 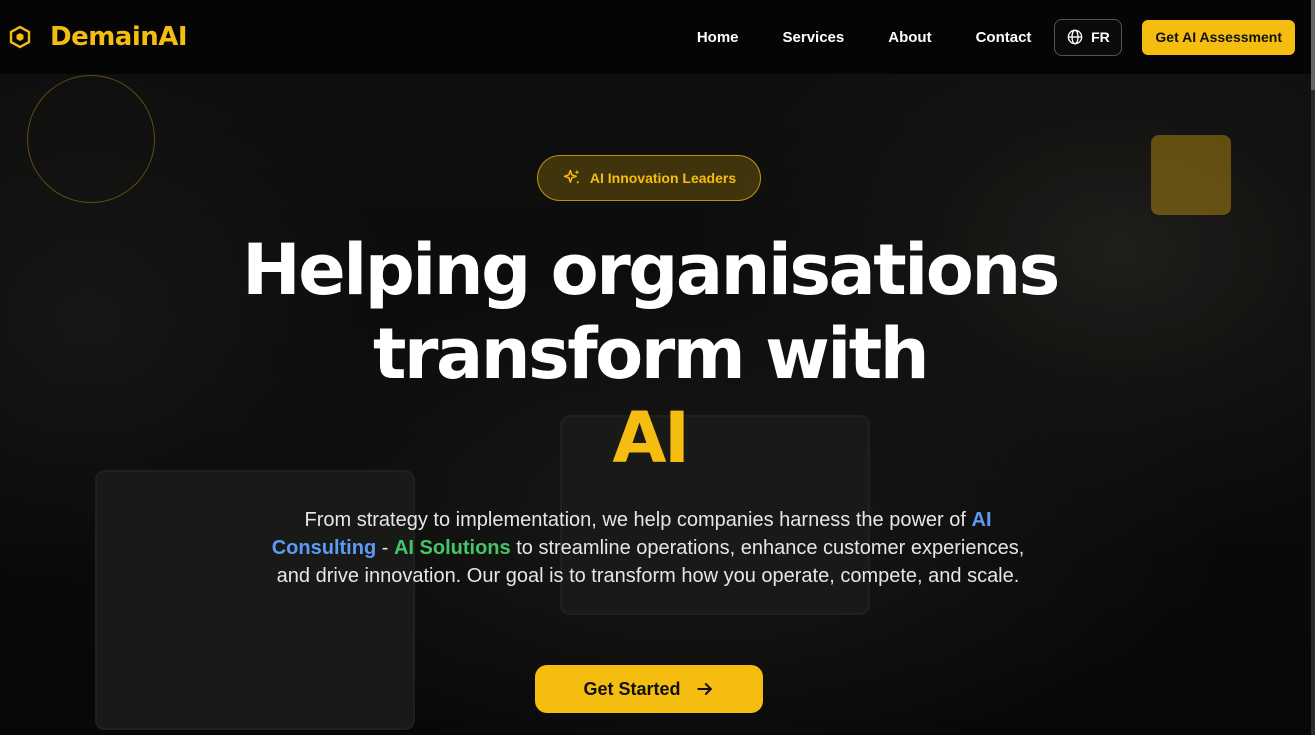 What do you see at coordinates (632, 688) in the screenshot?
I see `get-started-label: Get Started` at bounding box center [632, 688].